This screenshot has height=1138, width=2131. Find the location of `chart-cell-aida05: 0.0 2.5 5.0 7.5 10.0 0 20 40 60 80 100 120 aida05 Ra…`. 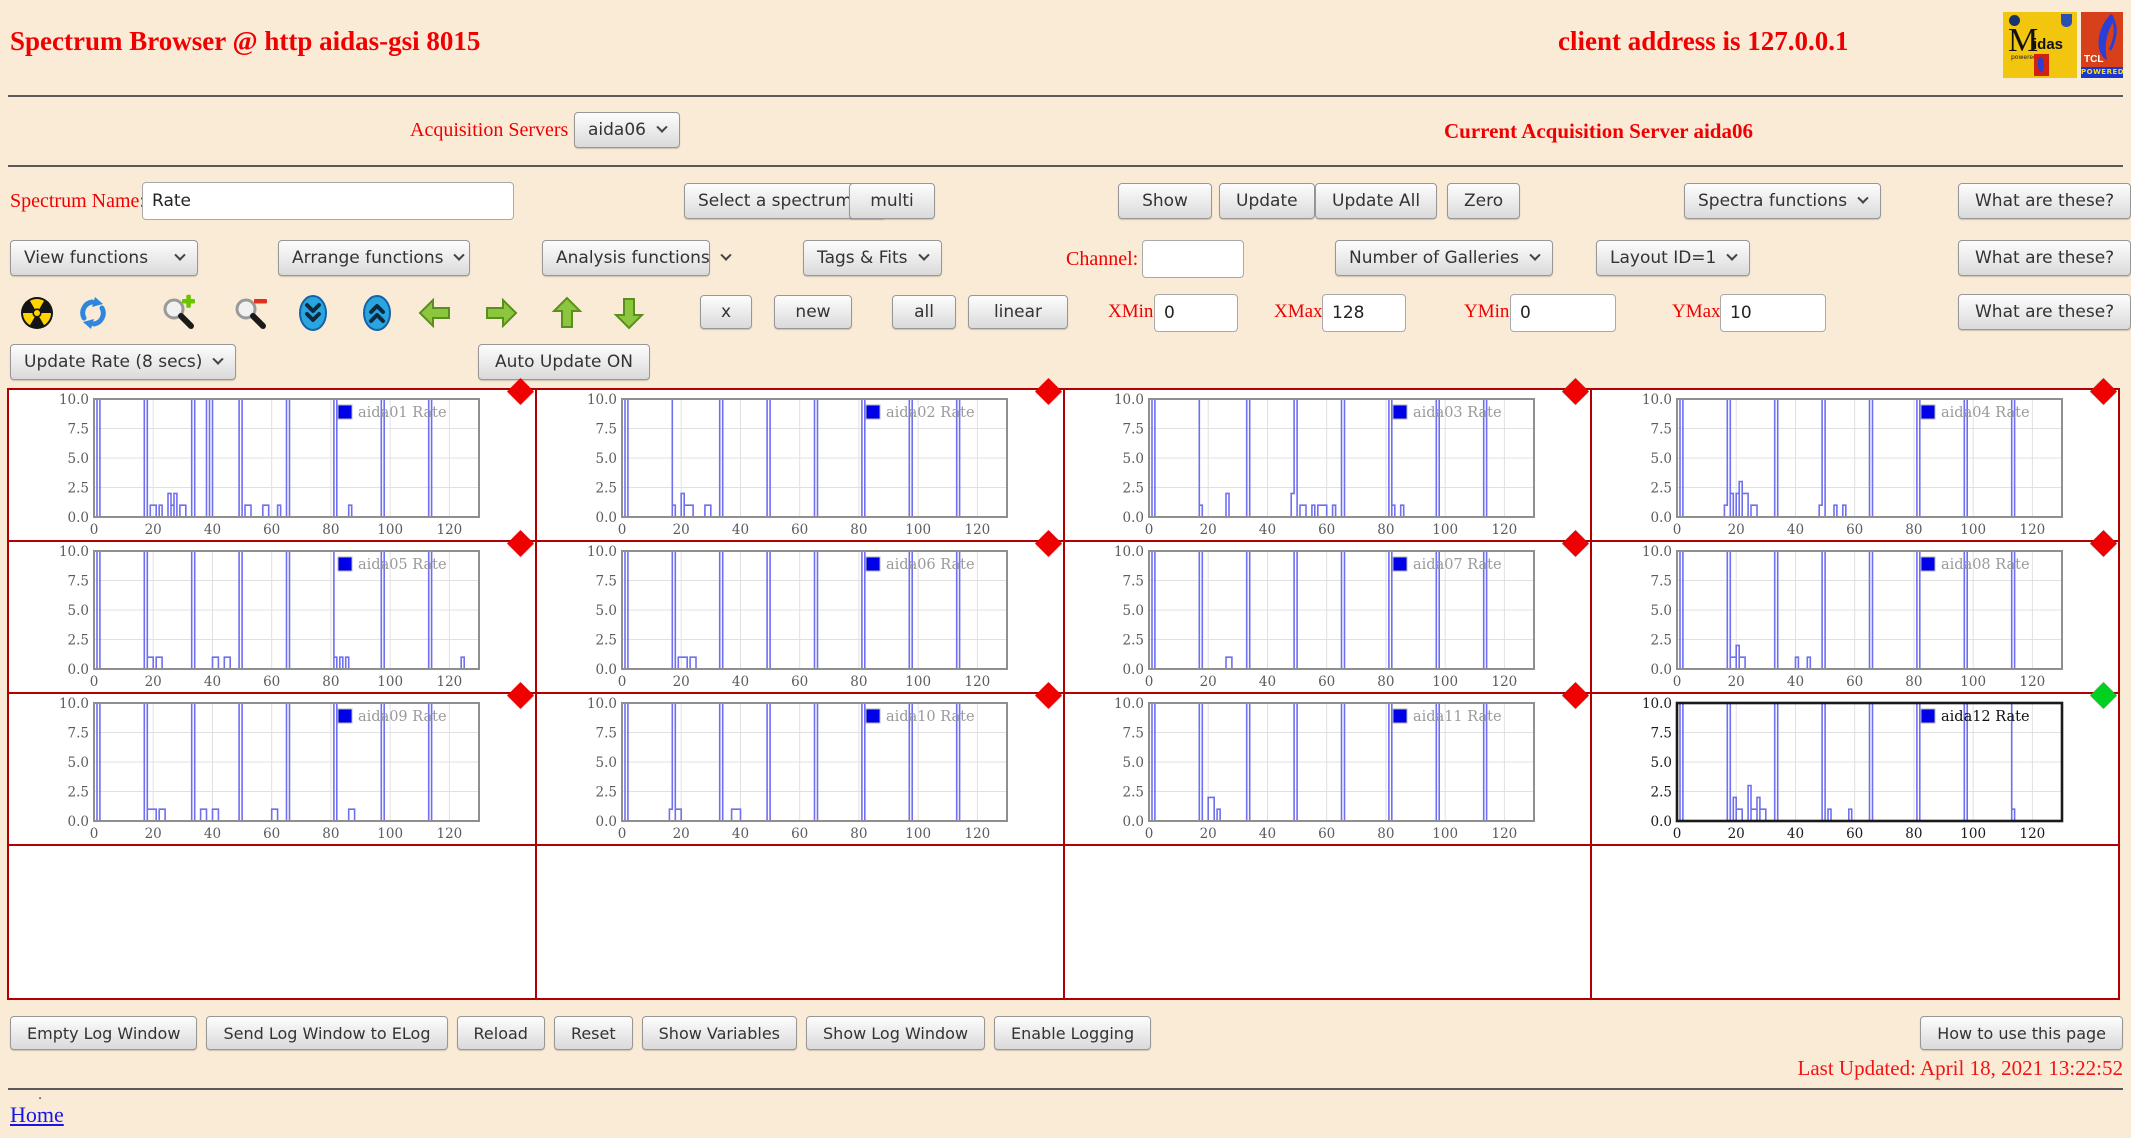

chart-cell-aida05: 0.0 2.5 5.0 7.5 10.0 0 20 40 60 80 100 120 aida05 Ra… is located at coordinates (272, 611).